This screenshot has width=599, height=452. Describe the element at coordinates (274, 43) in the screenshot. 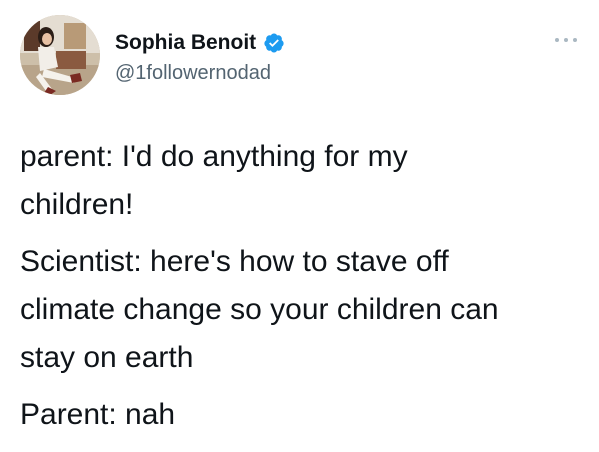

I see `verified-badge-icon` at that location.